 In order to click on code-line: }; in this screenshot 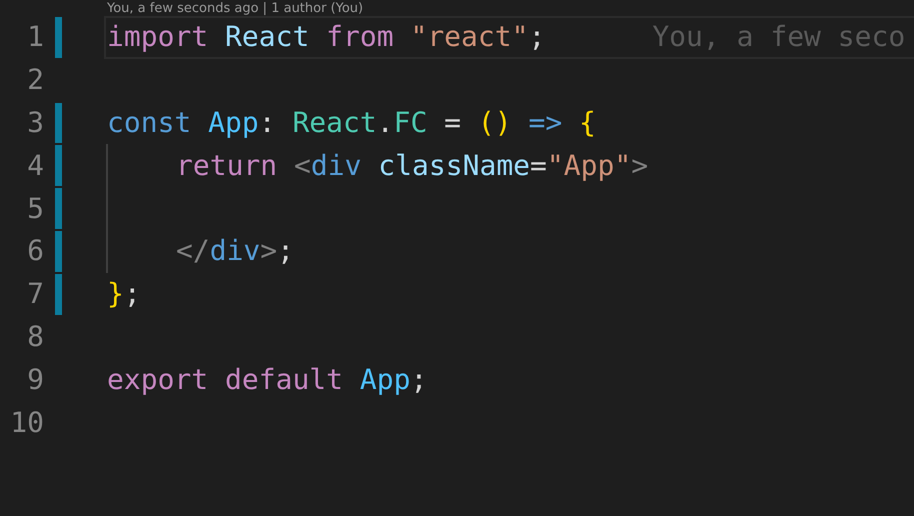, I will do `click(124, 294)`.